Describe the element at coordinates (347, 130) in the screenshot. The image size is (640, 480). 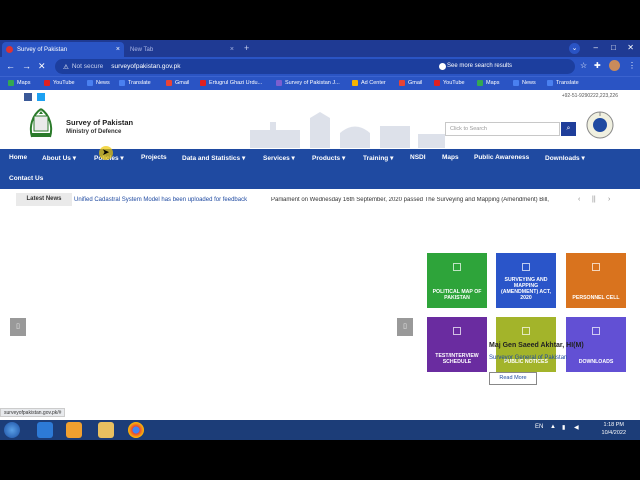
I see `monuments-illustration` at that location.